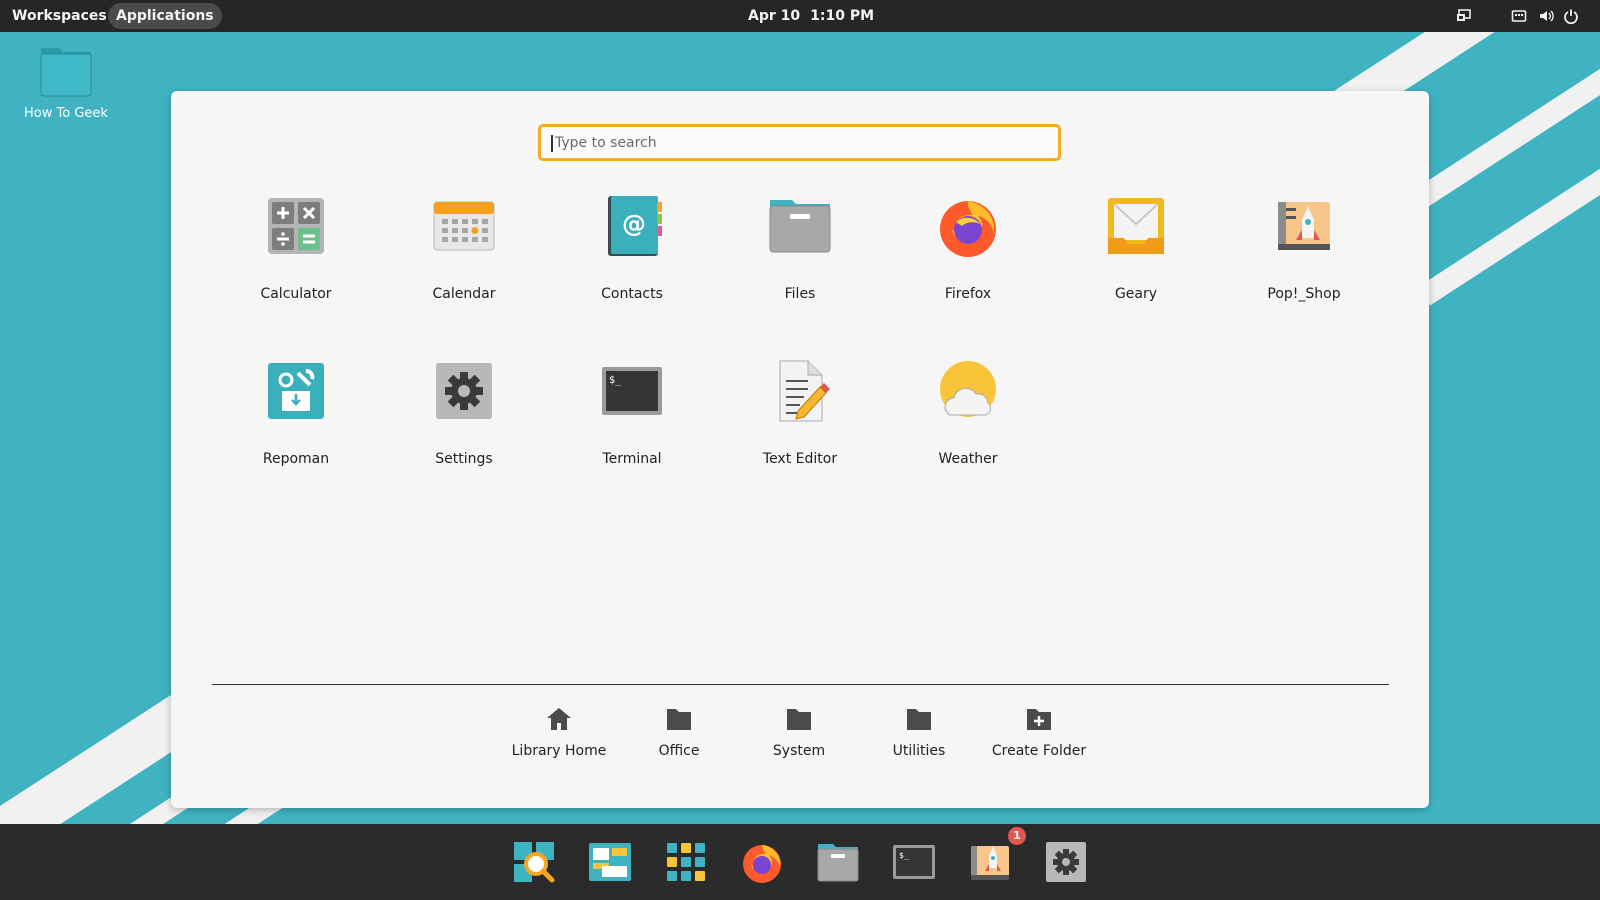 The height and width of the screenshot is (900, 1600). What do you see at coordinates (1039, 751) in the screenshot?
I see `category-label: Create Folder` at bounding box center [1039, 751].